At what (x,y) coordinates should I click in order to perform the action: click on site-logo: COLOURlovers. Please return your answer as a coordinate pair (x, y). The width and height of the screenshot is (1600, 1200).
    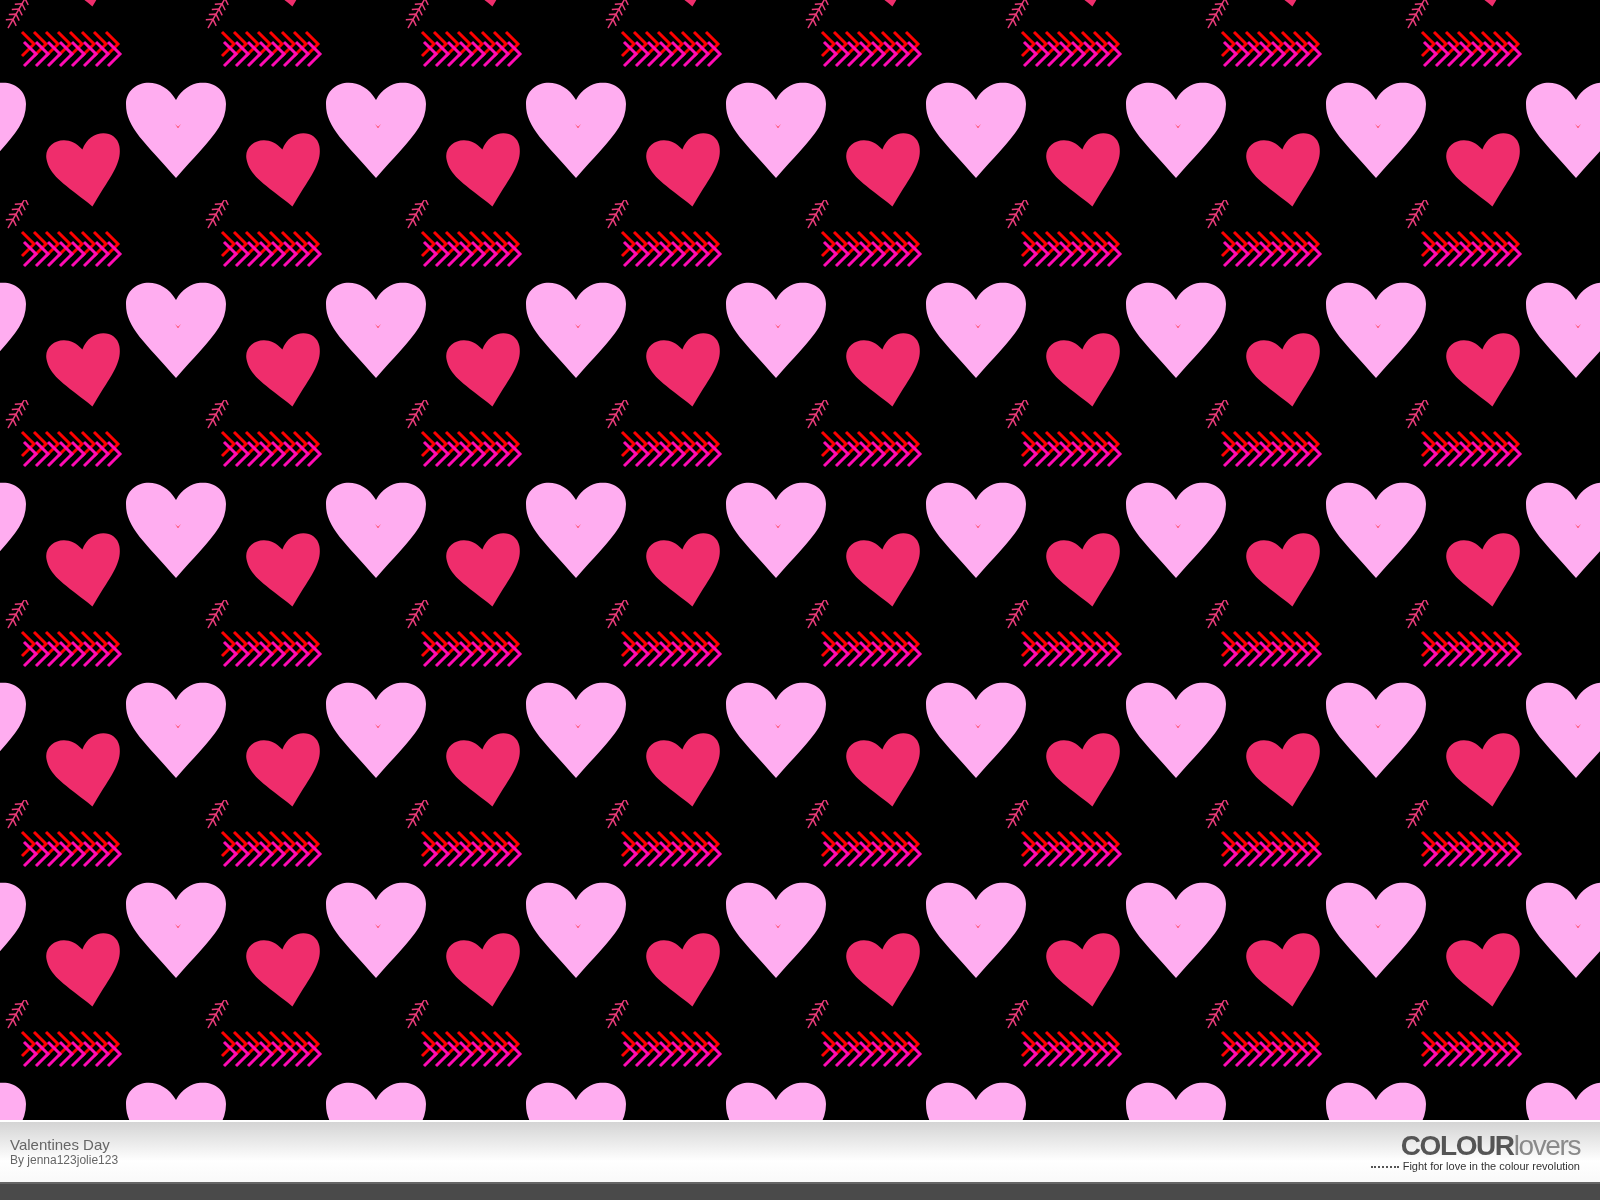
    Looking at the image, I should click on (1490, 1146).